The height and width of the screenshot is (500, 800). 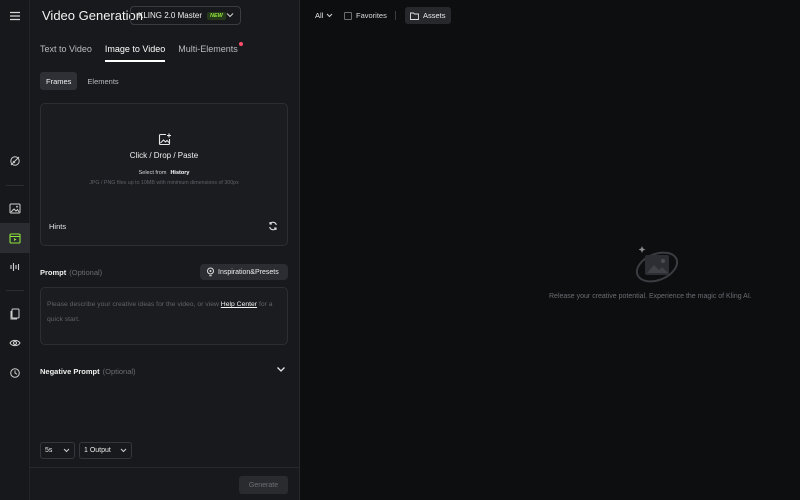 I want to click on icon-rail, so click(x=15, y=250).